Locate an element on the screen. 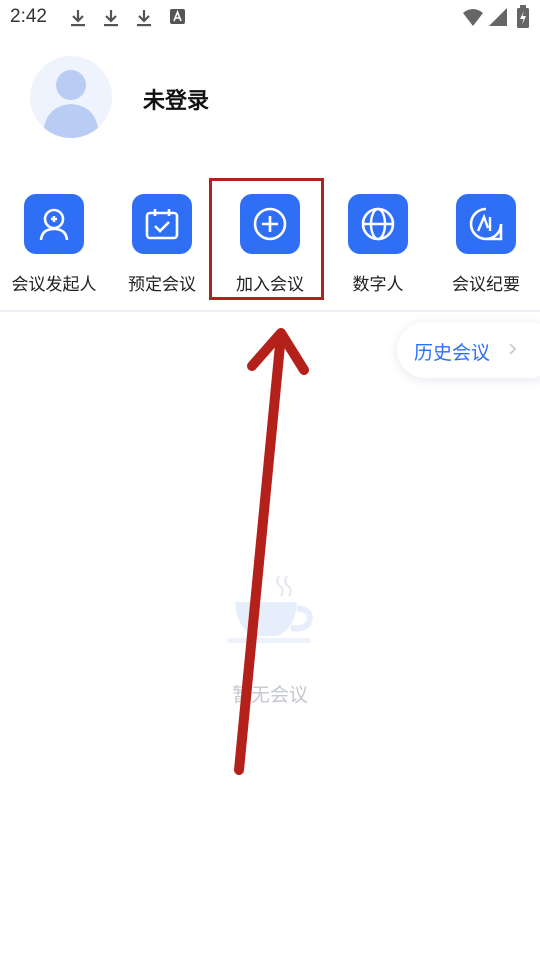 The image size is (540, 960). calendar-check-icon is located at coordinates (162, 224).